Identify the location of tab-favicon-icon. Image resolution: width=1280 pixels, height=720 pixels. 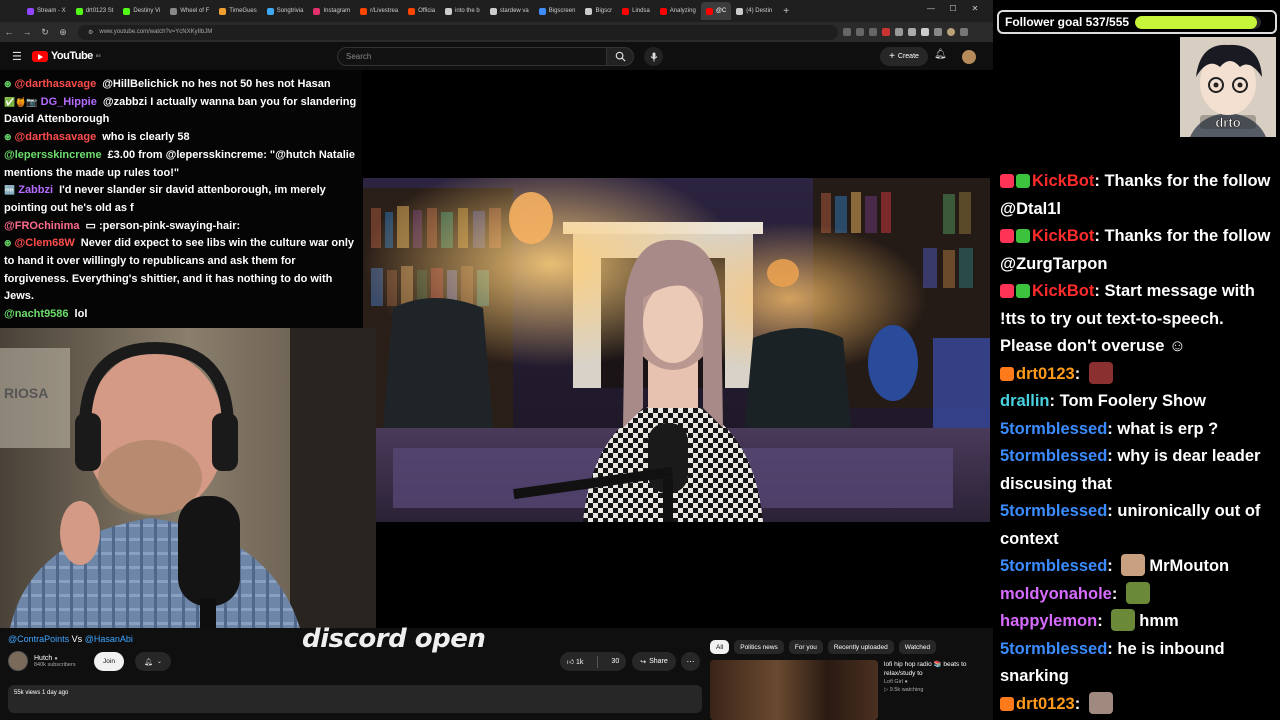
(449, 11).